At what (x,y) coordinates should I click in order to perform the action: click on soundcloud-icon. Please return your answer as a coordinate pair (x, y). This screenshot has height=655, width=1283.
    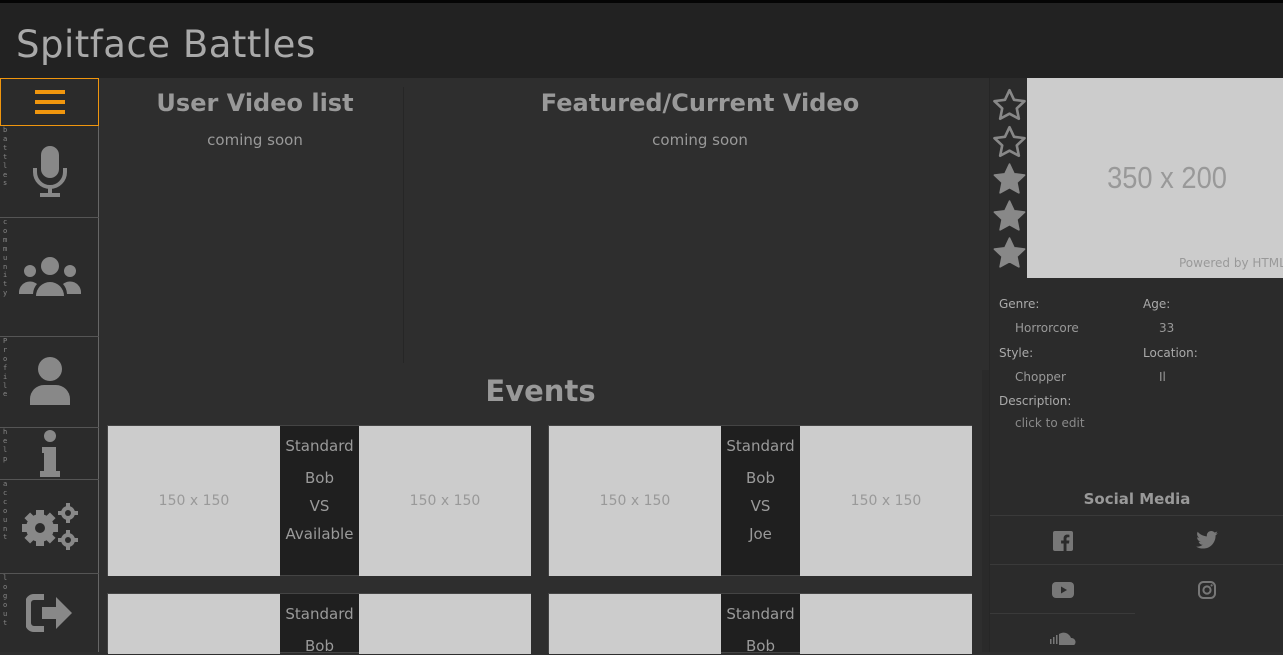
    Looking at the image, I should click on (1063, 638).